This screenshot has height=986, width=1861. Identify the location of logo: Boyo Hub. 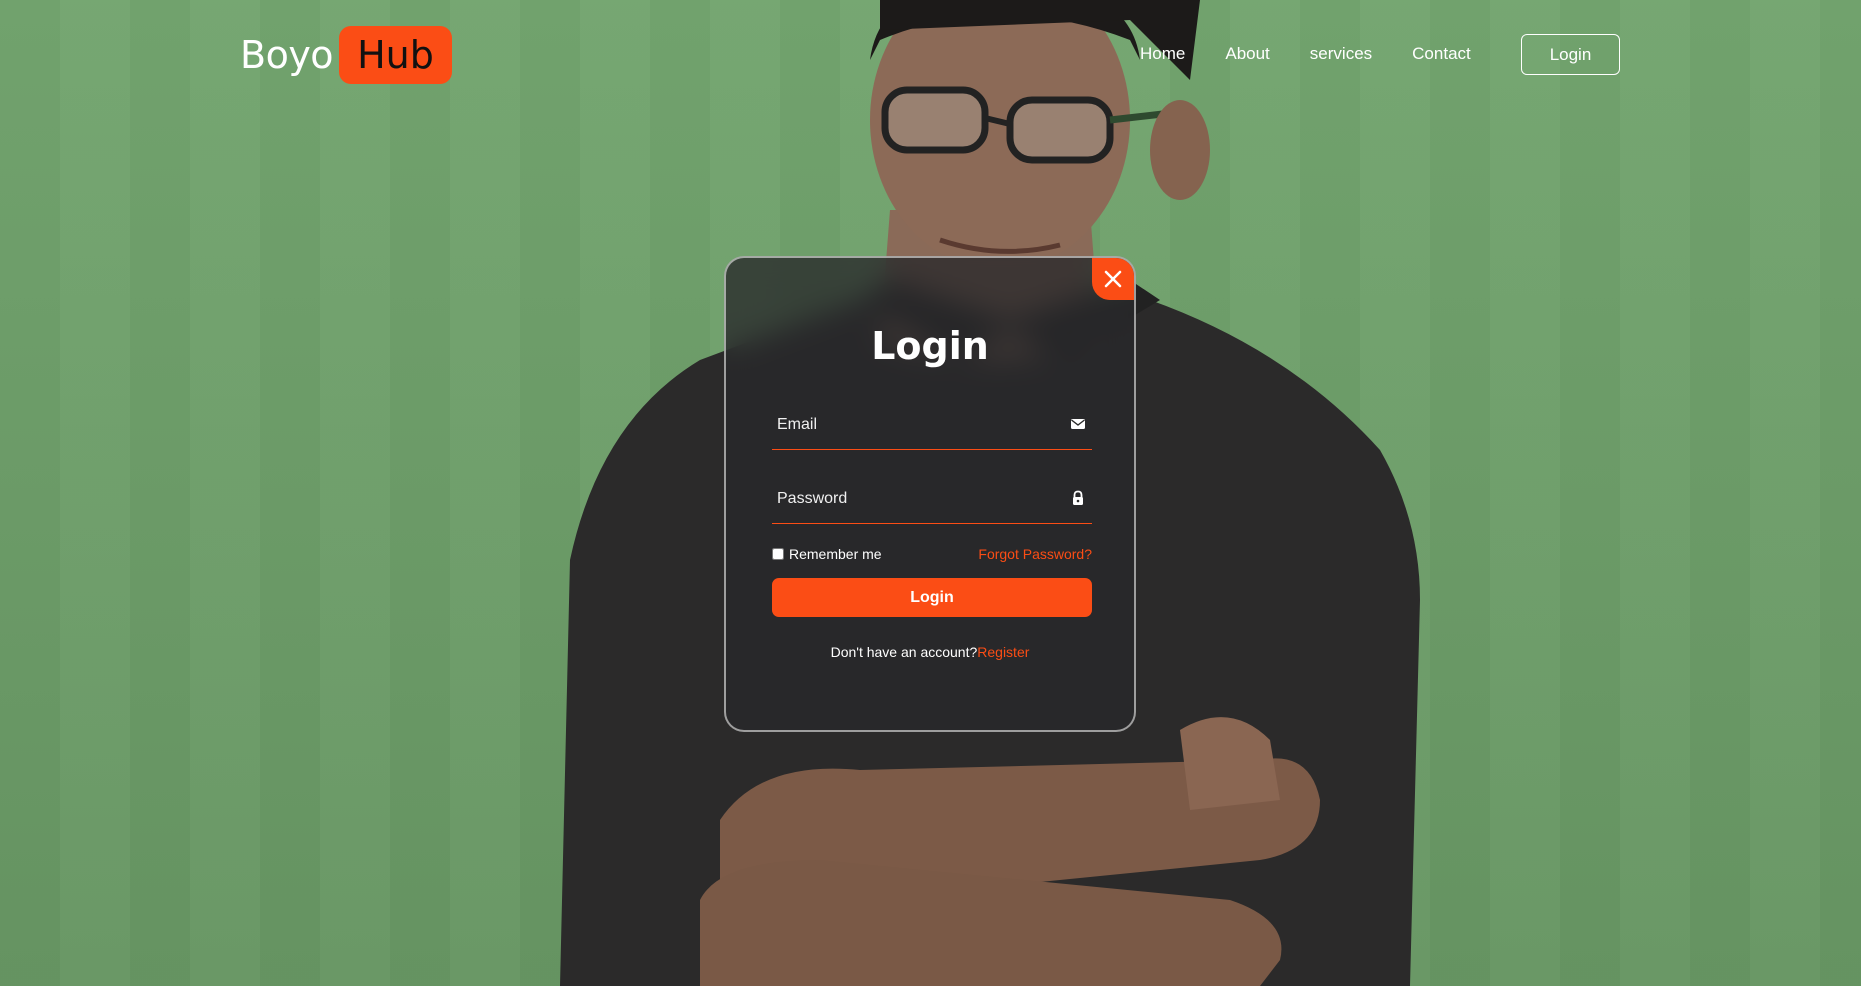
(346, 55).